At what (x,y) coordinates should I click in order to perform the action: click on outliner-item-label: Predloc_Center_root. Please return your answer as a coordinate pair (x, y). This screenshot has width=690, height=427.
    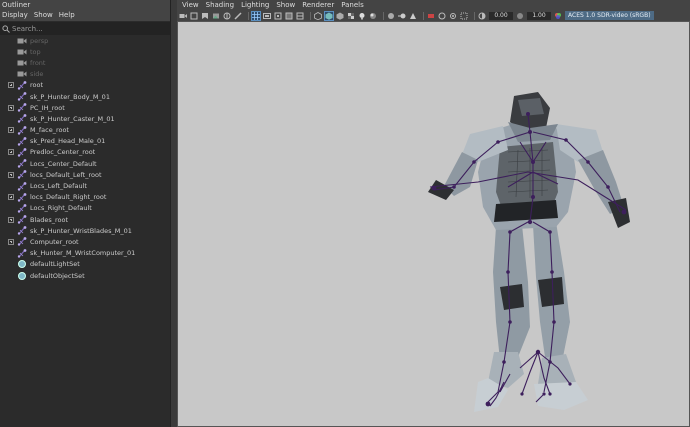
    Looking at the image, I should click on (63, 152).